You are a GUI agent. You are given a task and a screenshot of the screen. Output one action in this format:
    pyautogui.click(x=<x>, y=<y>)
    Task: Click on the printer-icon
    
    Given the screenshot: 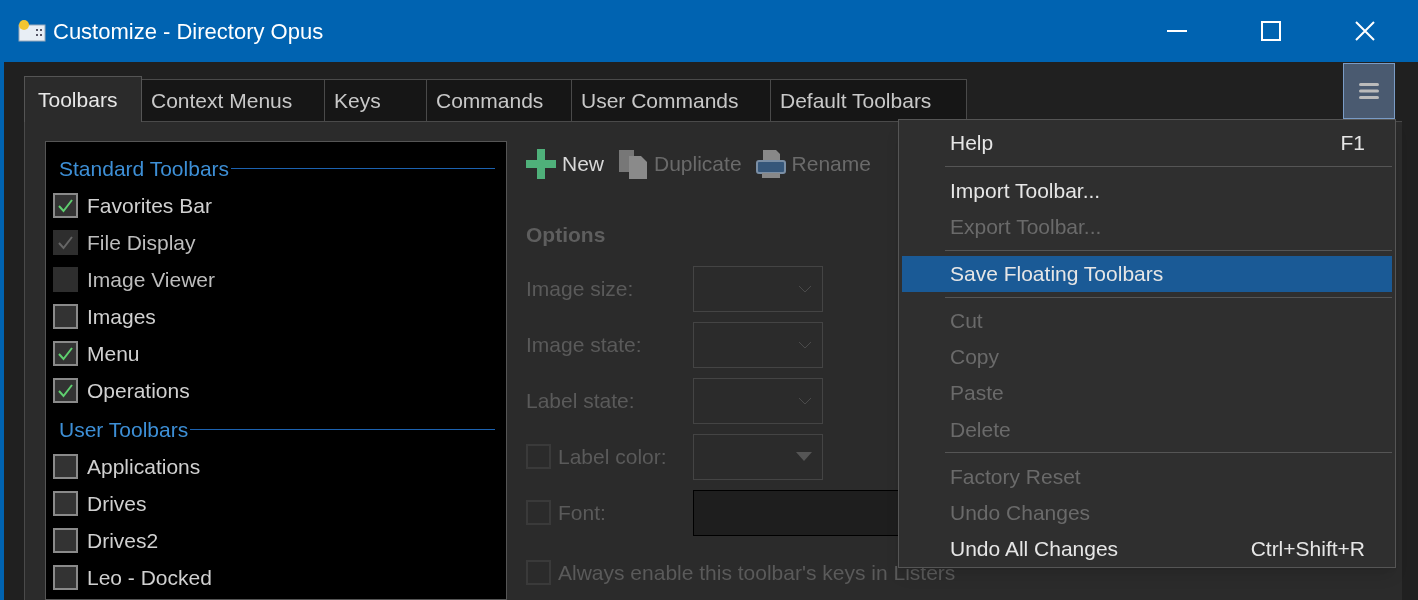 What is the action you would take?
    pyautogui.click(x=770, y=164)
    